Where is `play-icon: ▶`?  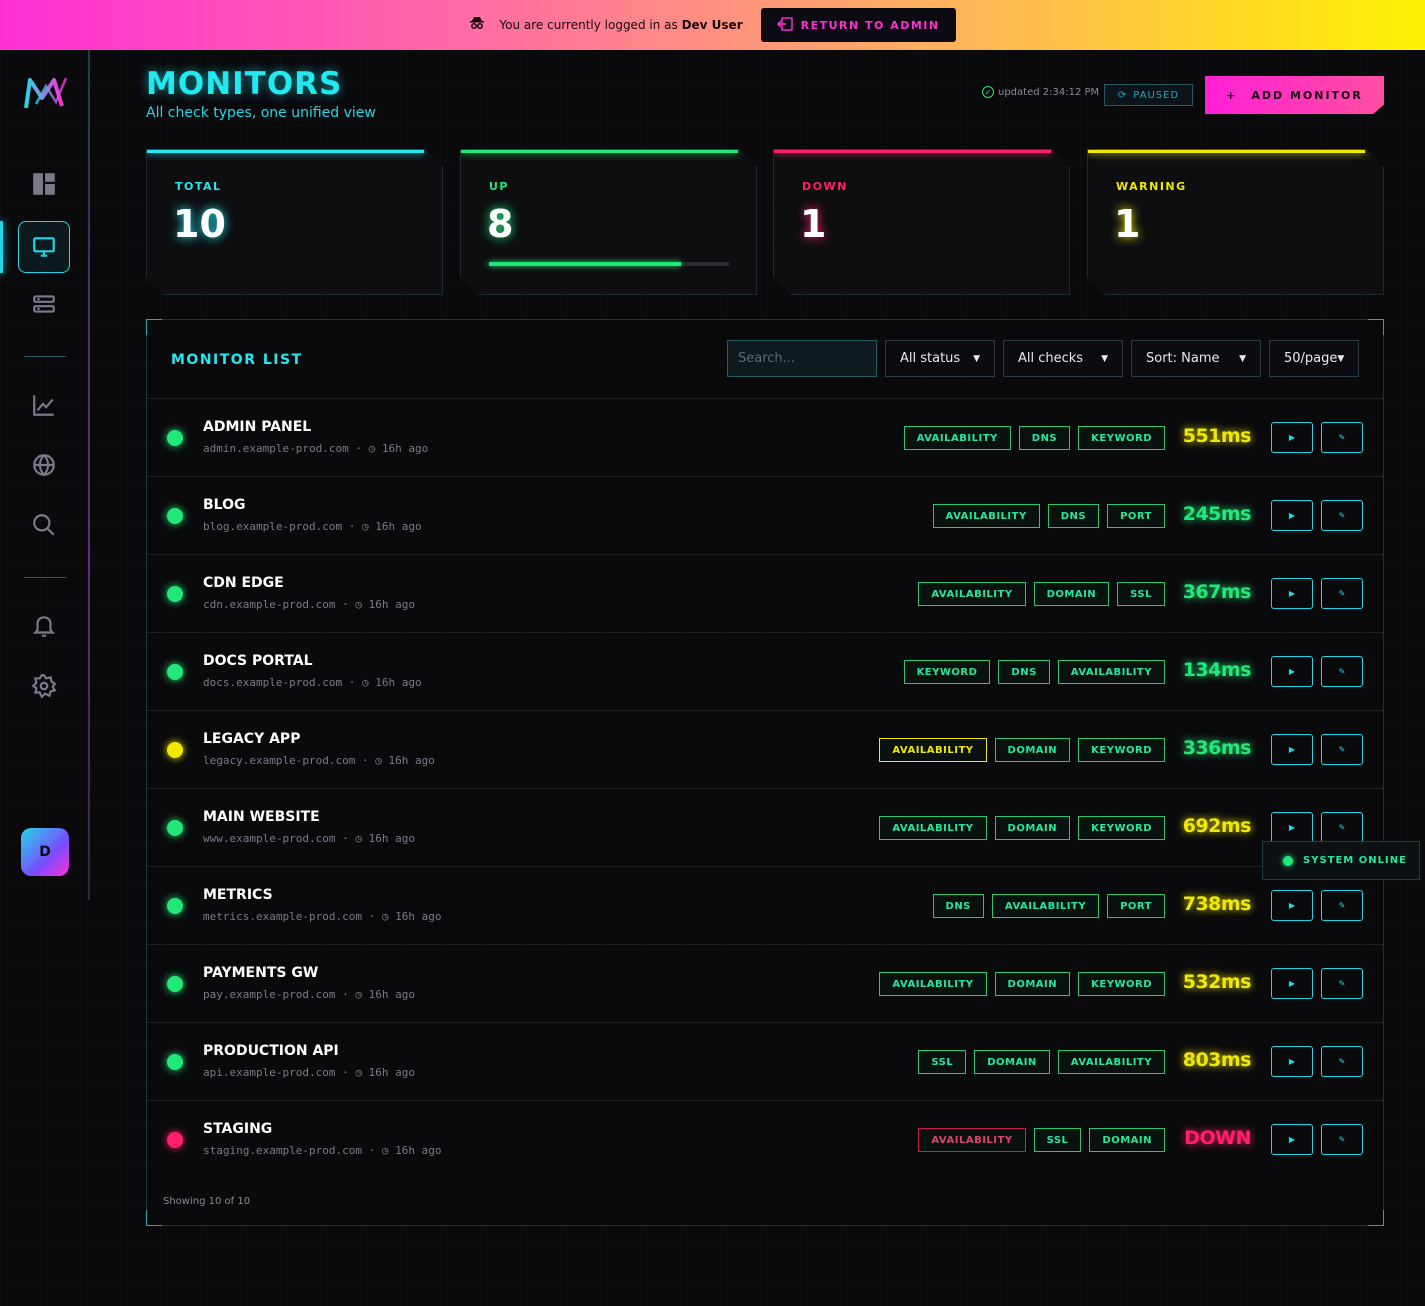
play-icon: ▶ is located at coordinates (1292, 983).